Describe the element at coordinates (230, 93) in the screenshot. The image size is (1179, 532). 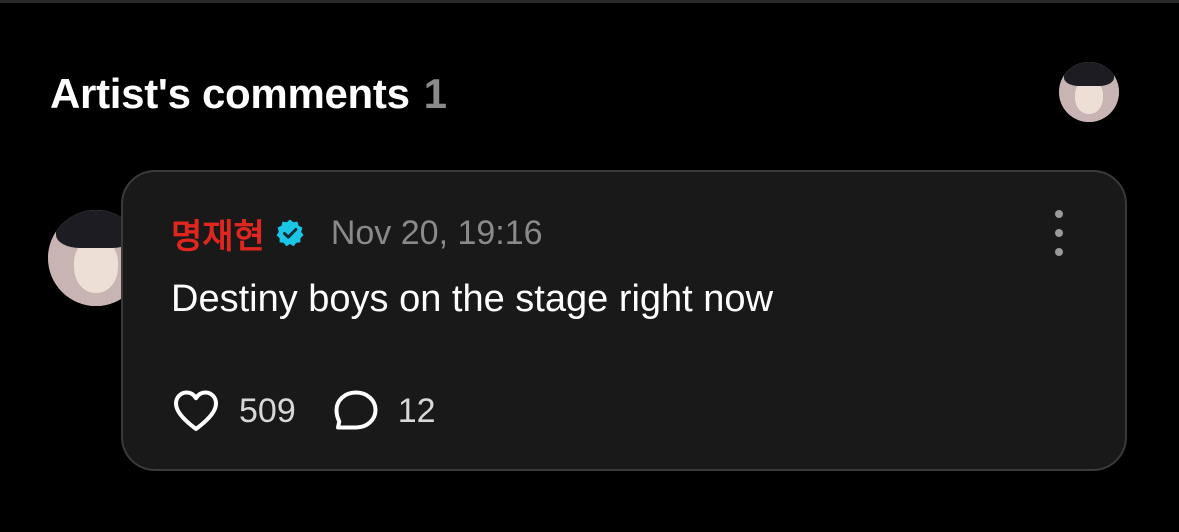
I see `section-title: Artist's comments` at that location.